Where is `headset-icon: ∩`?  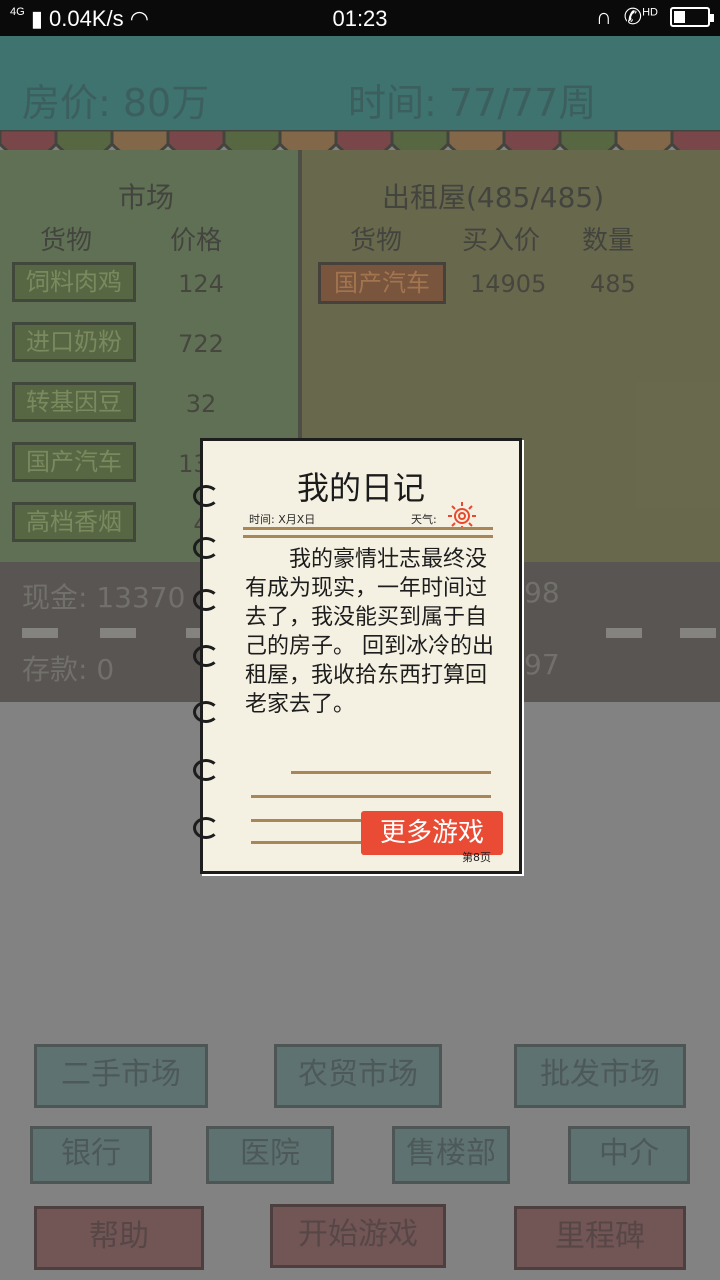 headset-icon: ∩ is located at coordinates (603, 16).